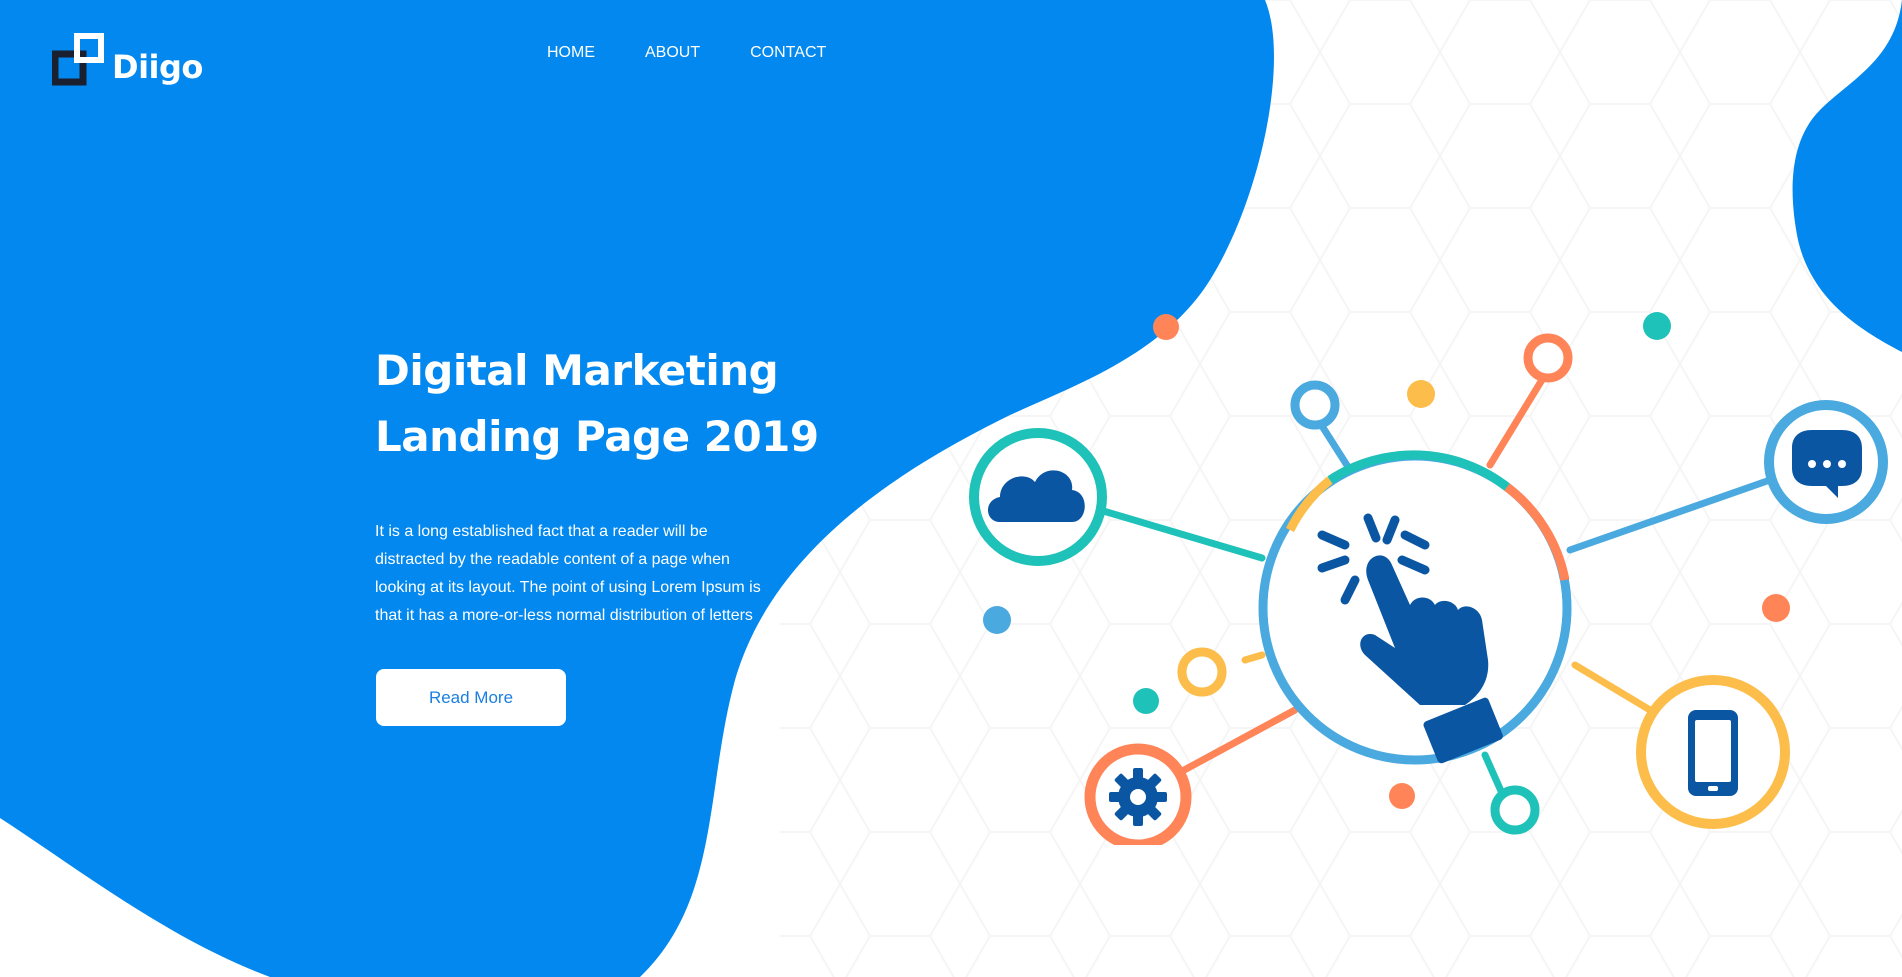 The image size is (1902, 977). What do you see at coordinates (571, 53) in the screenshot?
I see `nav-home: HOME` at bounding box center [571, 53].